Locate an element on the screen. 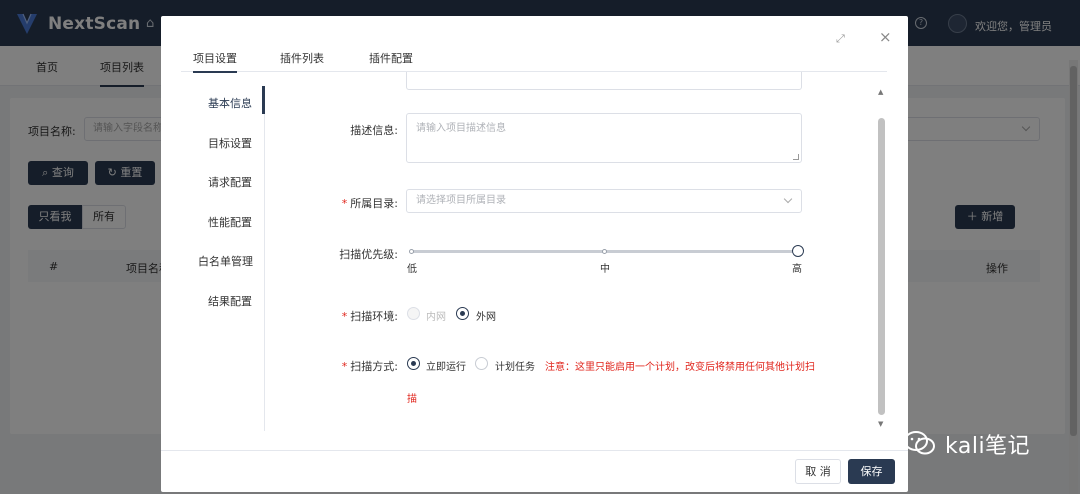  save-button: 保存 is located at coordinates (871, 471).